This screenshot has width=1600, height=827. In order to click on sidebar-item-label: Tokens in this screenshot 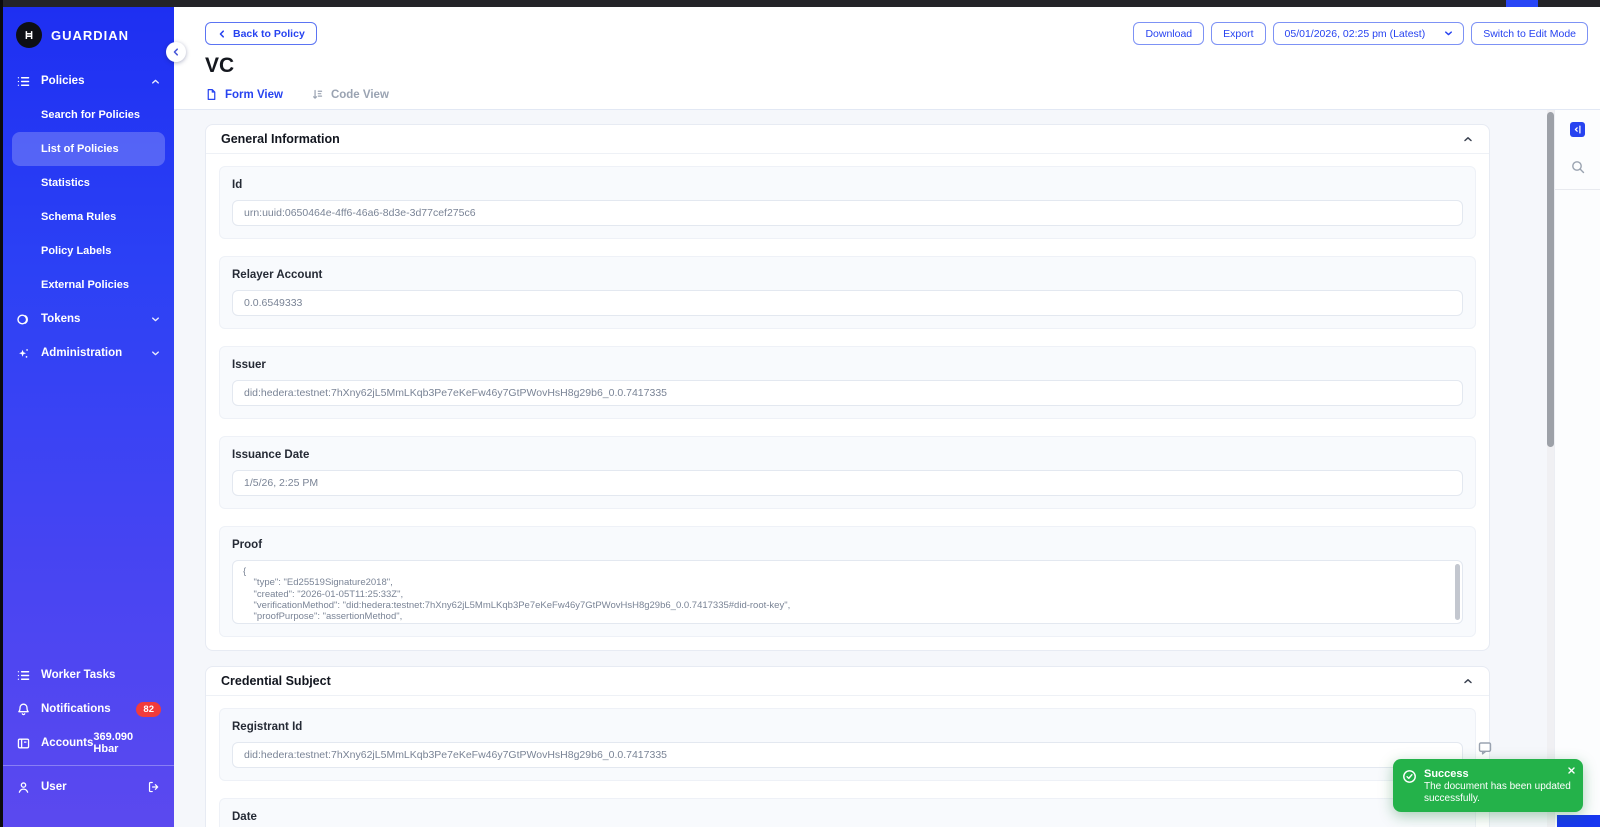, I will do `click(61, 319)`.